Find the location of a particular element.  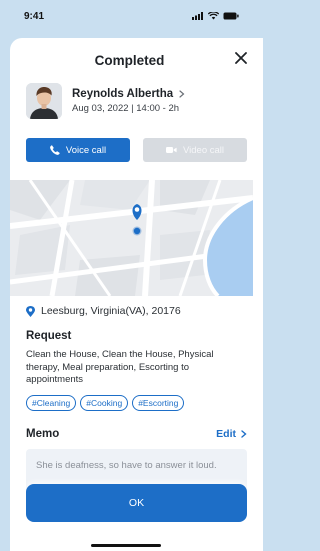

location-row: Leesburg, Virginia(VA), 20176 is located at coordinates (103, 311).